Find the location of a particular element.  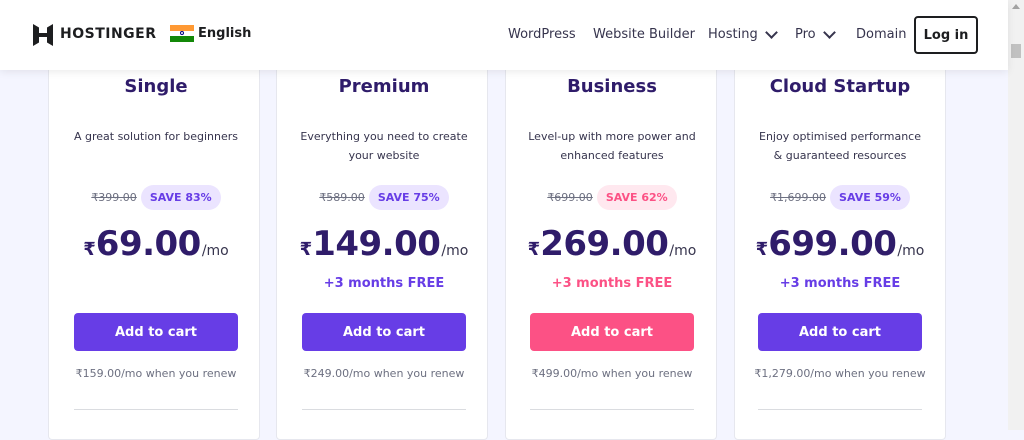

old-price-row: ₹699.00 SAVE 62% is located at coordinates (612, 197).